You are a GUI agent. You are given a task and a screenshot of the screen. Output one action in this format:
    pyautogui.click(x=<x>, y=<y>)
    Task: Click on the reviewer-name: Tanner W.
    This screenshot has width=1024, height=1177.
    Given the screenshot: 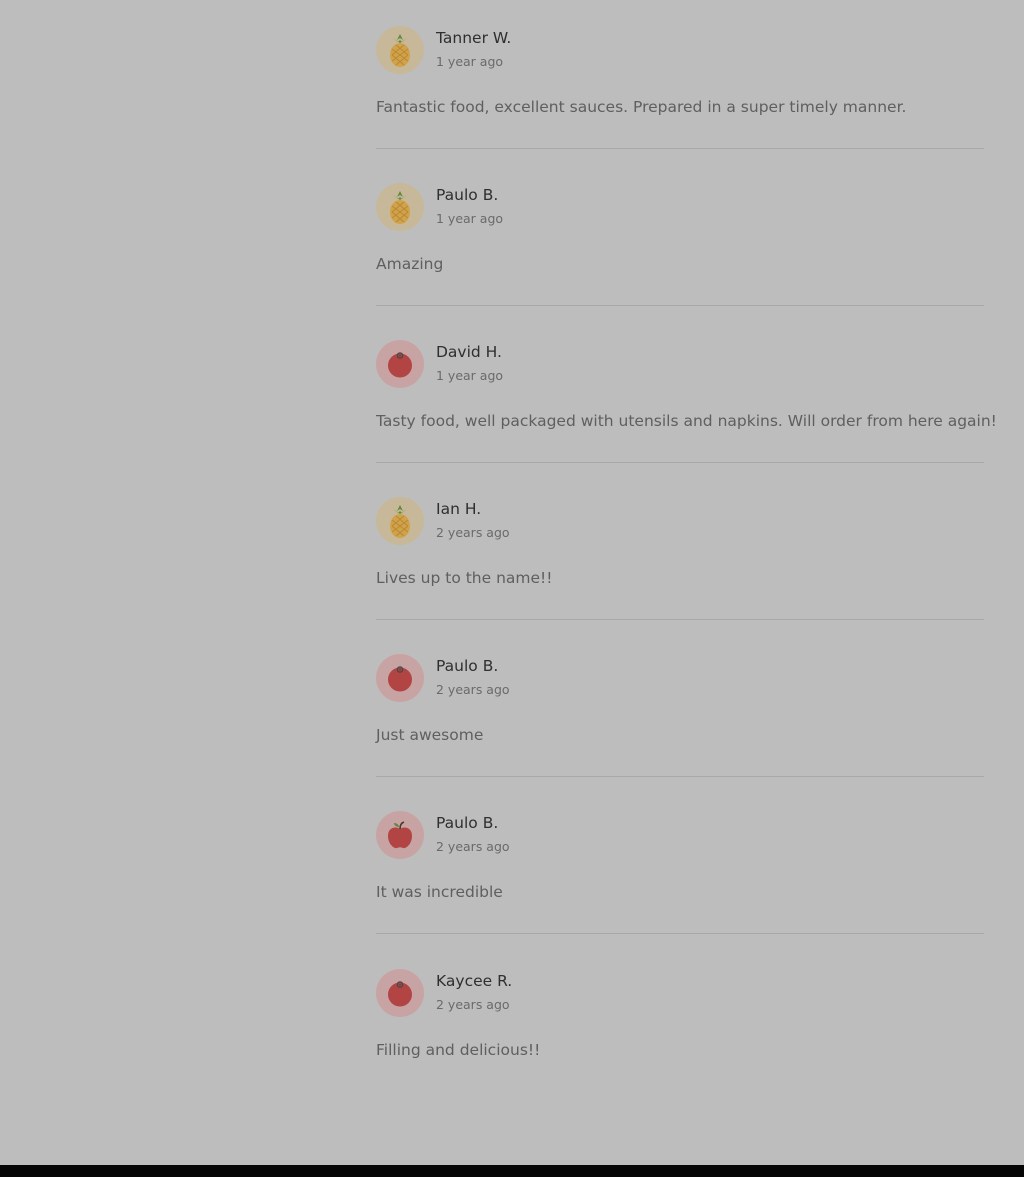 What is the action you would take?
    pyautogui.click(x=474, y=38)
    